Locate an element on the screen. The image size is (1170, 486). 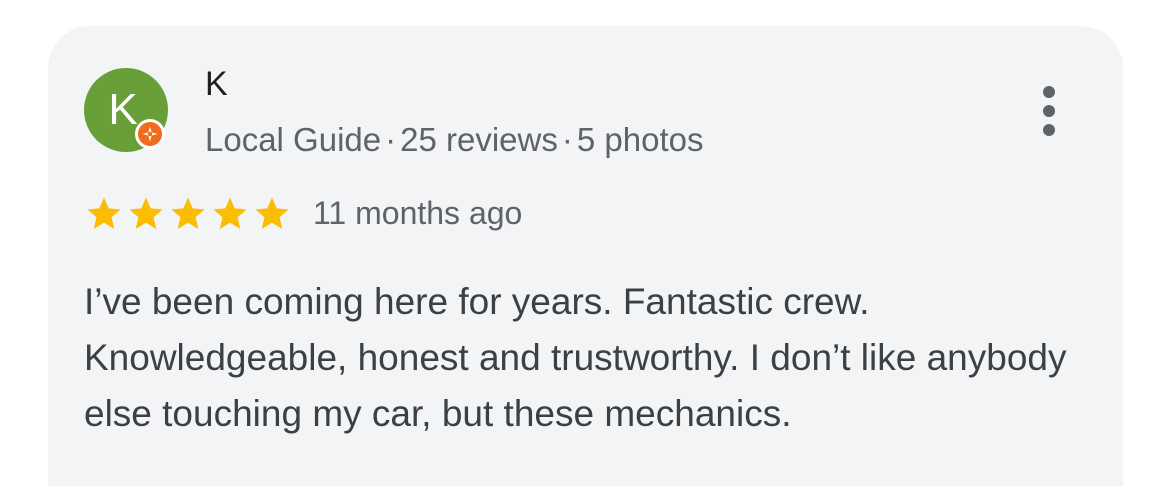
review-date: 11 months ago is located at coordinates (418, 213).